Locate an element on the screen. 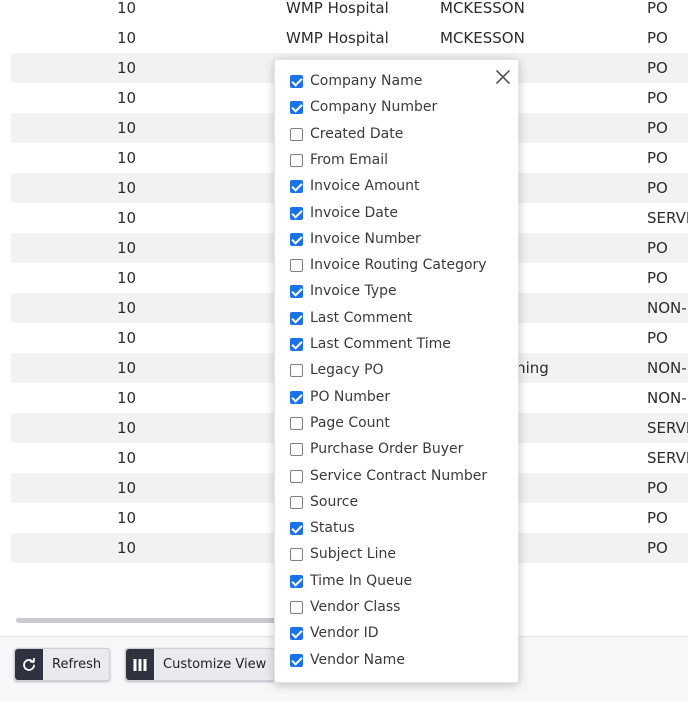 This screenshot has height=701, width=688. column-option: Vendor Name is located at coordinates (400, 660).